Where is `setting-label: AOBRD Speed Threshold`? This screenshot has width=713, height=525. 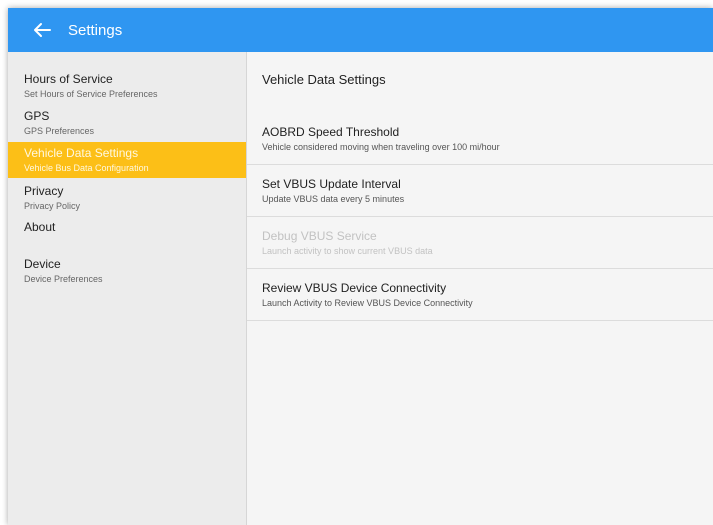
setting-label: AOBRD Speed Threshold is located at coordinates (331, 132).